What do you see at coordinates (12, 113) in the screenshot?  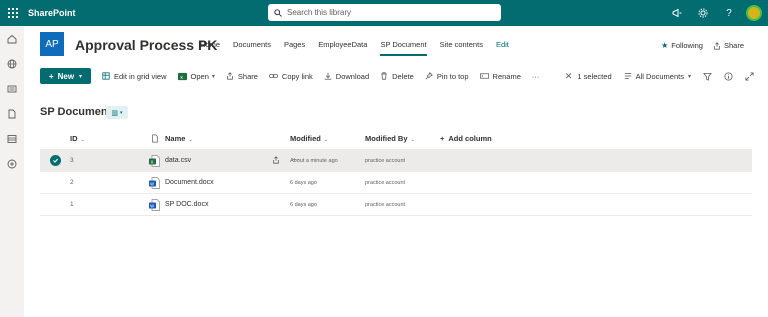 I see `file-icon` at bounding box center [12, 113].